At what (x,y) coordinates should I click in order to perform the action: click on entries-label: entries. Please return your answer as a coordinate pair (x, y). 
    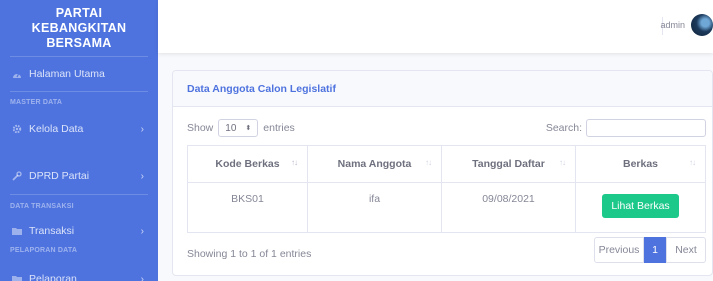
    Looking at the image, I should click on (279, 128).